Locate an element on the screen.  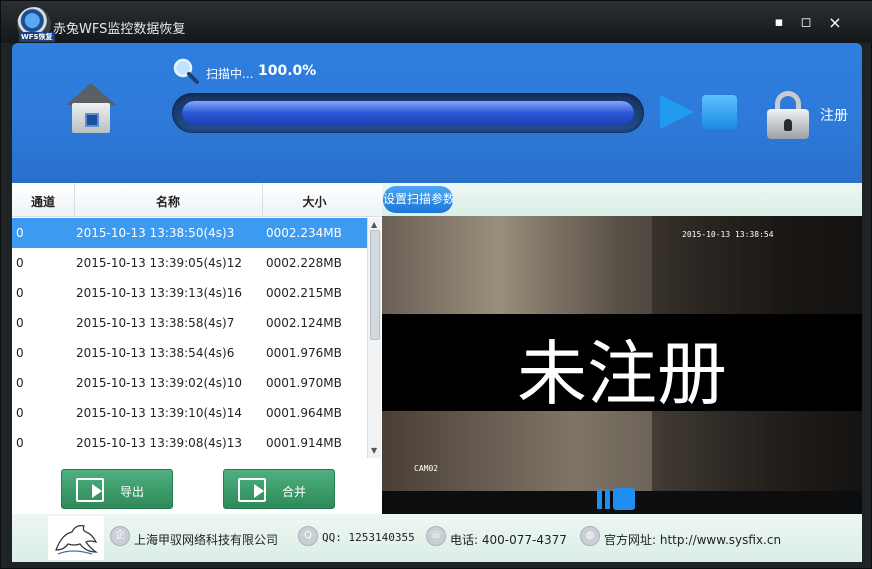
globe-icon: ◍ is located at coordinates (590, 536).